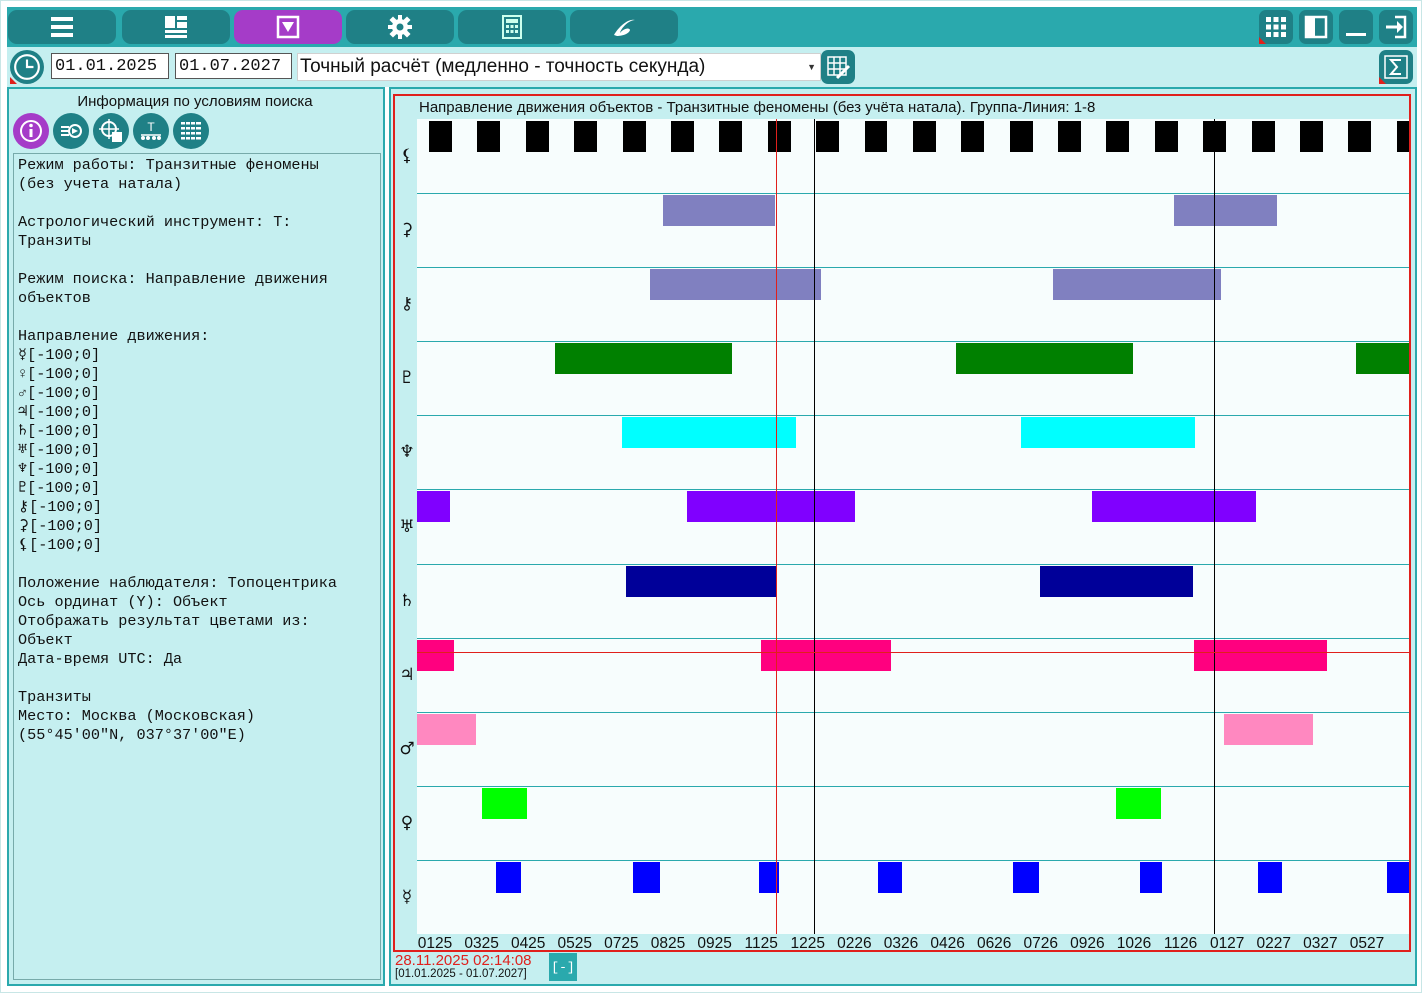 The image size is (1422, 993). I want to click on target-grid-icon, so click(110, 130).